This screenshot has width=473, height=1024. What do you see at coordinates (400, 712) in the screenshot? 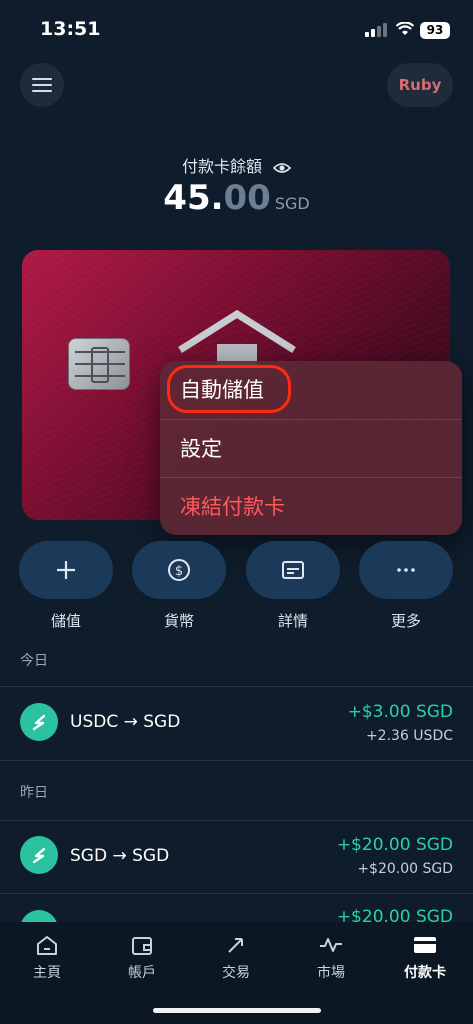
I see `transaction-amount: +$3.00 SGD` at bounding box center [400, 712].